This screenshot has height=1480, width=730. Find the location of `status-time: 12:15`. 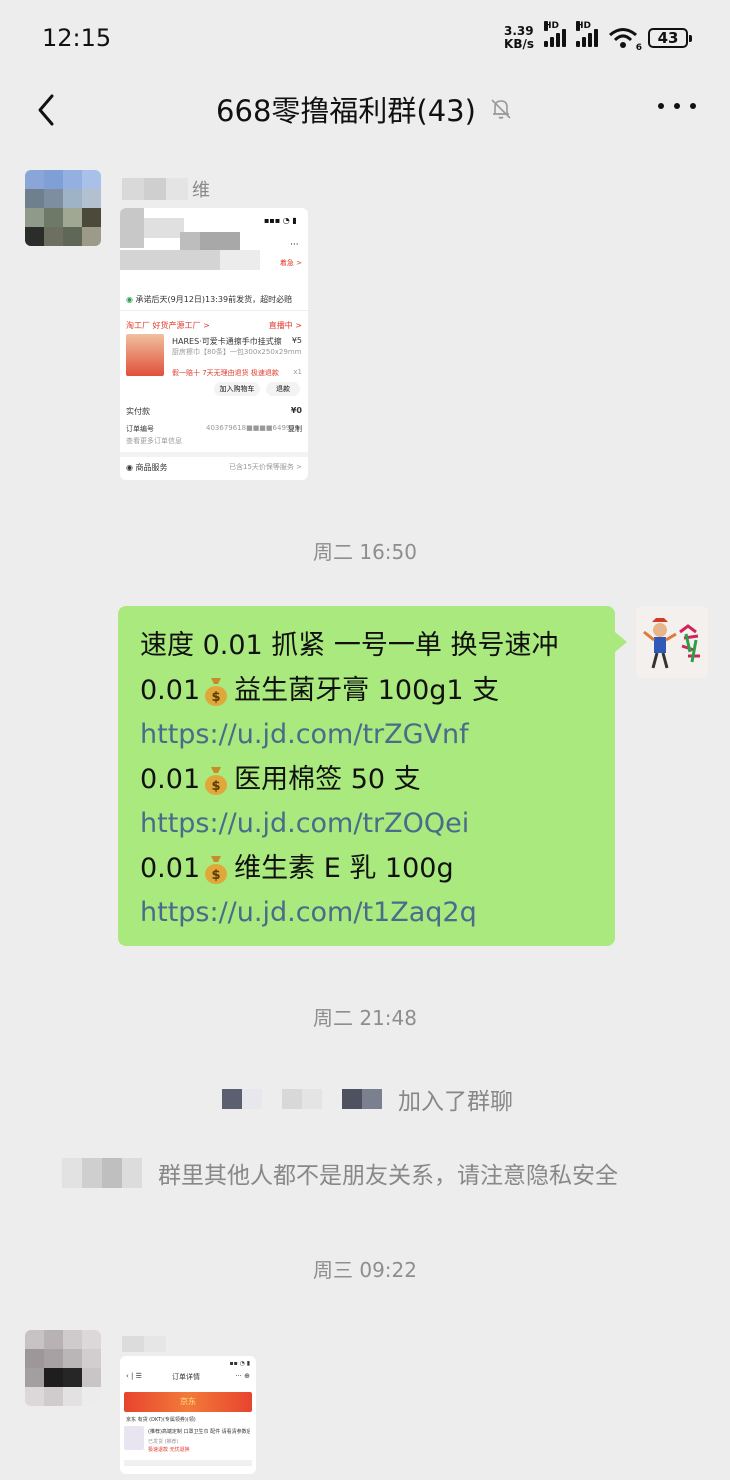

status-time: 12:15 is located at coordinates (77, 38).